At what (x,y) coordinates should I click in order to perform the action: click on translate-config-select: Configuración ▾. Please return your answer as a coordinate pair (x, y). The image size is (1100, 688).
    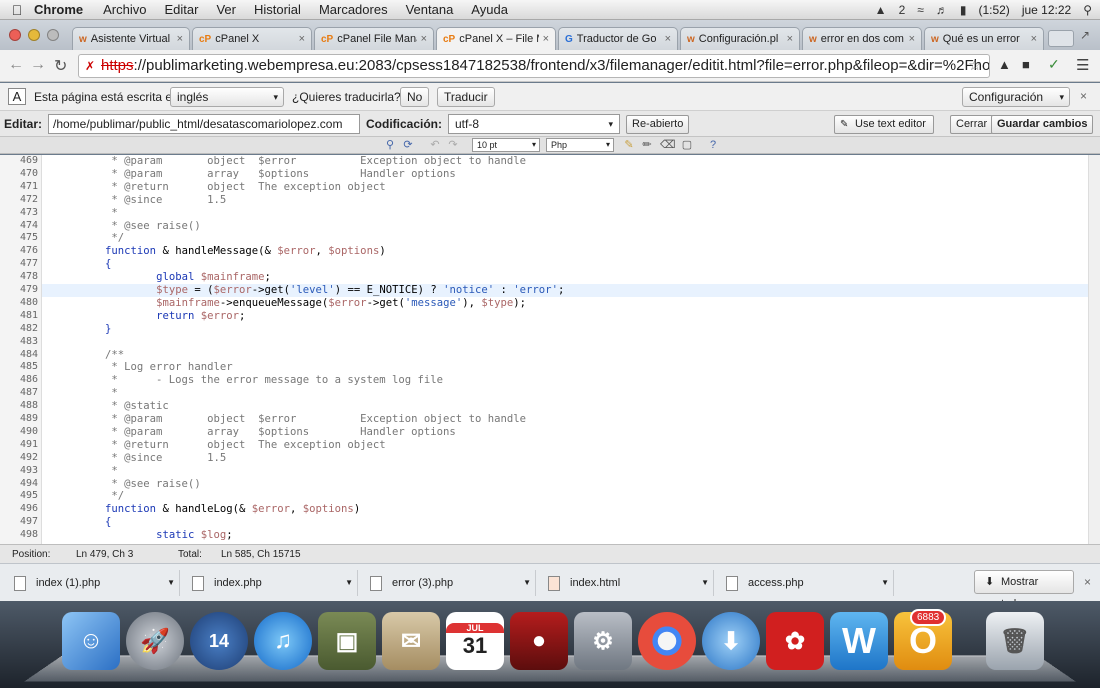
    Looking at the image, I should click on (1016, 97).